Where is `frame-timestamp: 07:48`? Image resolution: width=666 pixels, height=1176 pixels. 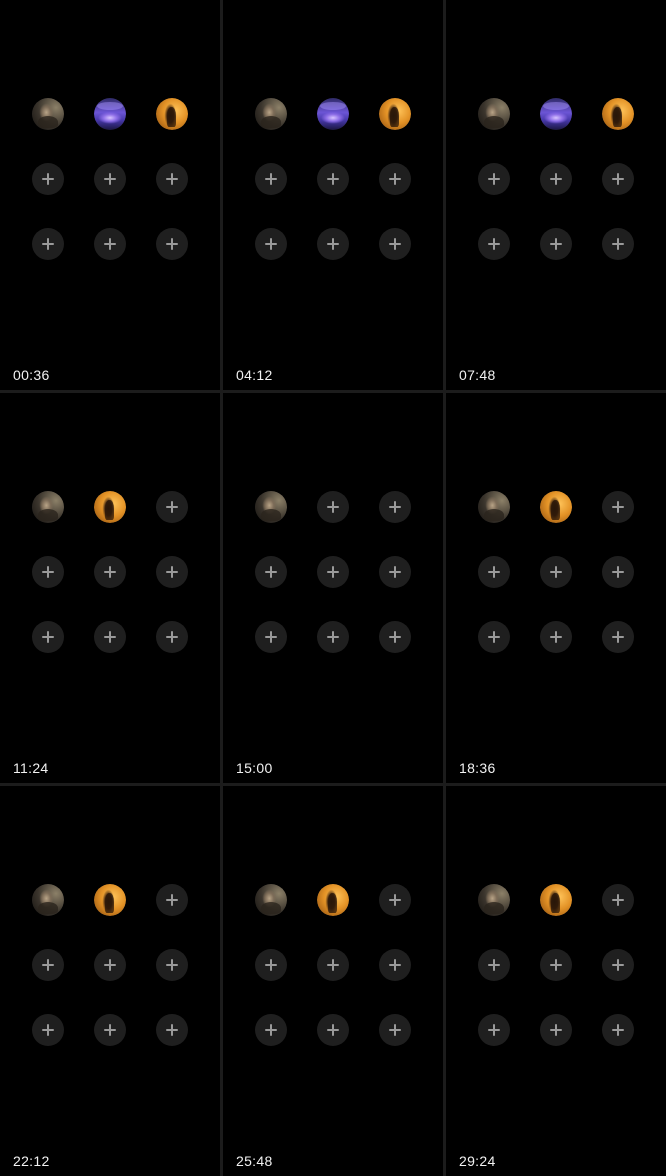 frame-timestamp: 07:48 is located at coordinates (477, 375).